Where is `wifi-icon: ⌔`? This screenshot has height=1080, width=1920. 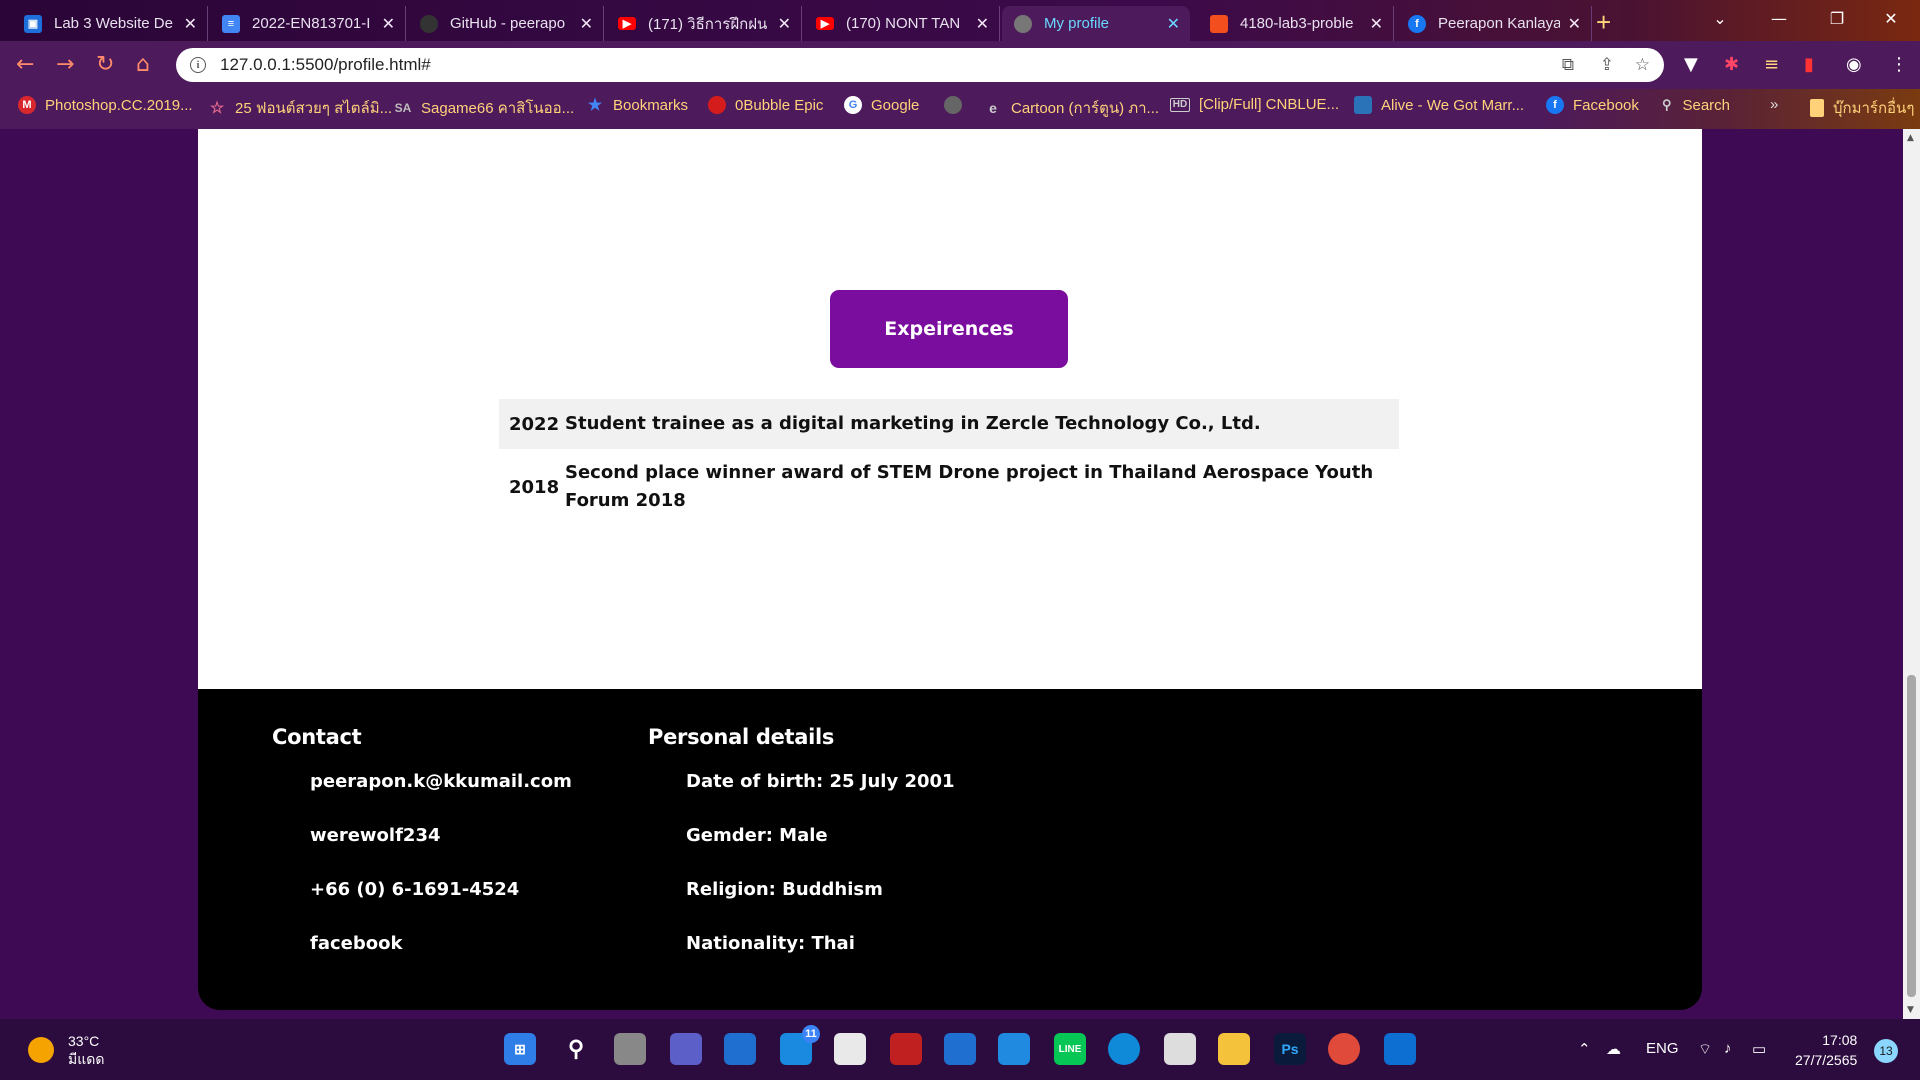 wifi-icon: ⌔ is located at coordinates (1705, 1049).